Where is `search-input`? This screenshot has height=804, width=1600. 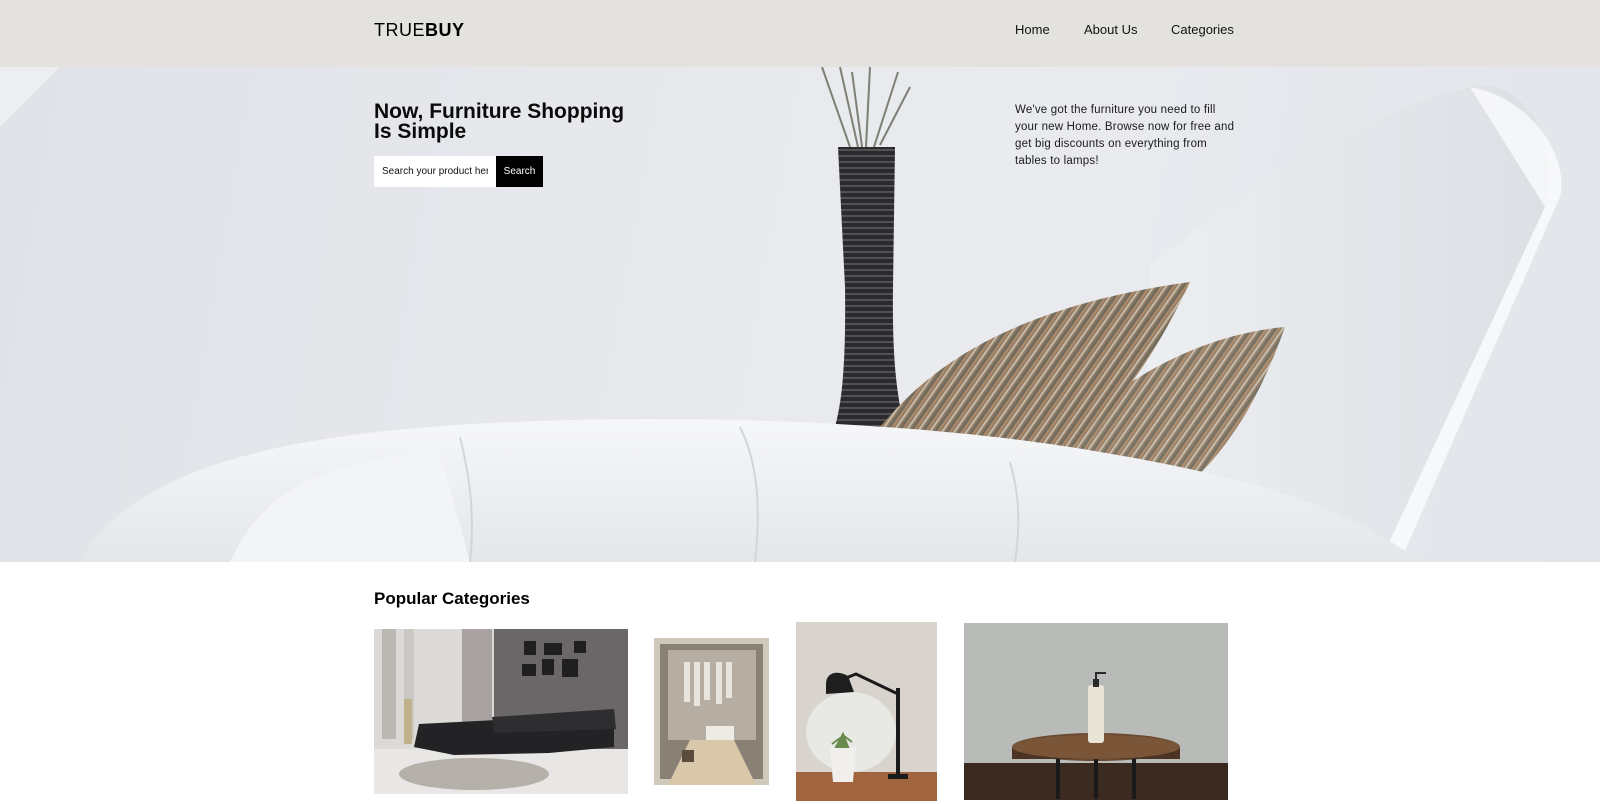 search-input is located at coordinates (435, 171).